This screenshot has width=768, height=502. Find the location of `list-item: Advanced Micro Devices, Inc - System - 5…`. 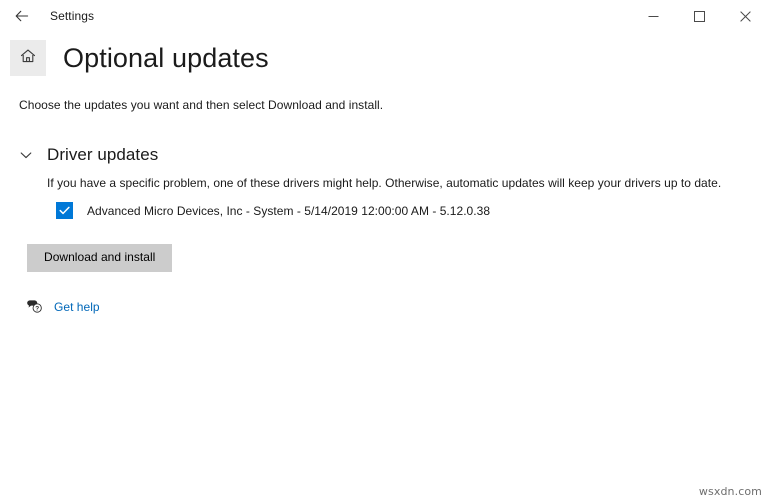

list-item: Advanced Micro Devices, Inc - System - 5… is located at coordinates (273, 210).